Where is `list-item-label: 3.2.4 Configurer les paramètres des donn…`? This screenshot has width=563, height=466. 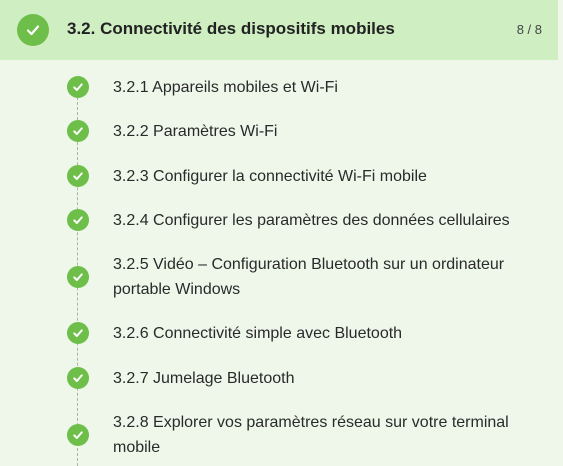
list-item-label: 3.2.4 Configurer les paramètres des donn… is located at coordinates (311, 220).